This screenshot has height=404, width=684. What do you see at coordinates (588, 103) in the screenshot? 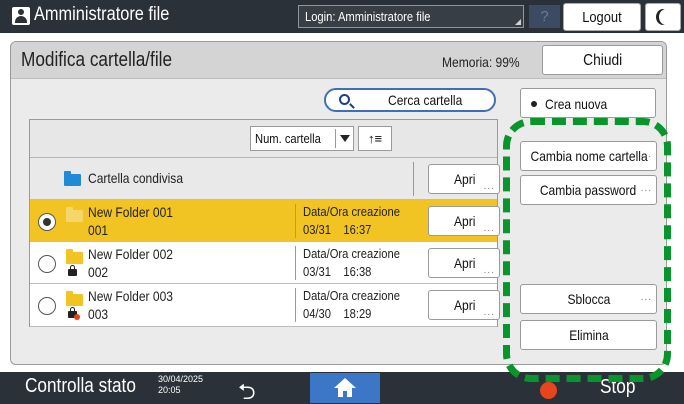
I see `create-new-button: Crea nuova` at bounding box center [588, 103].